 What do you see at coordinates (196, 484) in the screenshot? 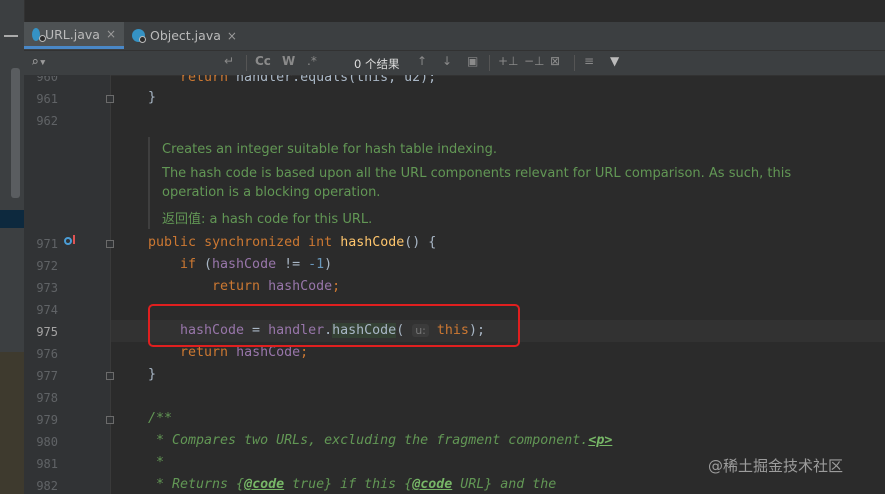
I see `comment-text: * Returns {` at bounding box center [196, 484].